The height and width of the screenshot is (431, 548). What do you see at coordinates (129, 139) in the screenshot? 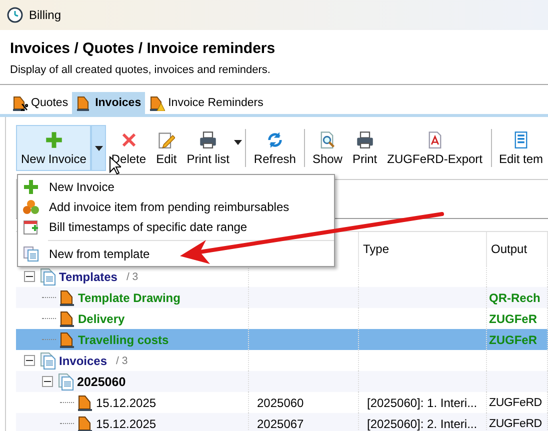
I see `close-icon` at bounding box center [129, 139].